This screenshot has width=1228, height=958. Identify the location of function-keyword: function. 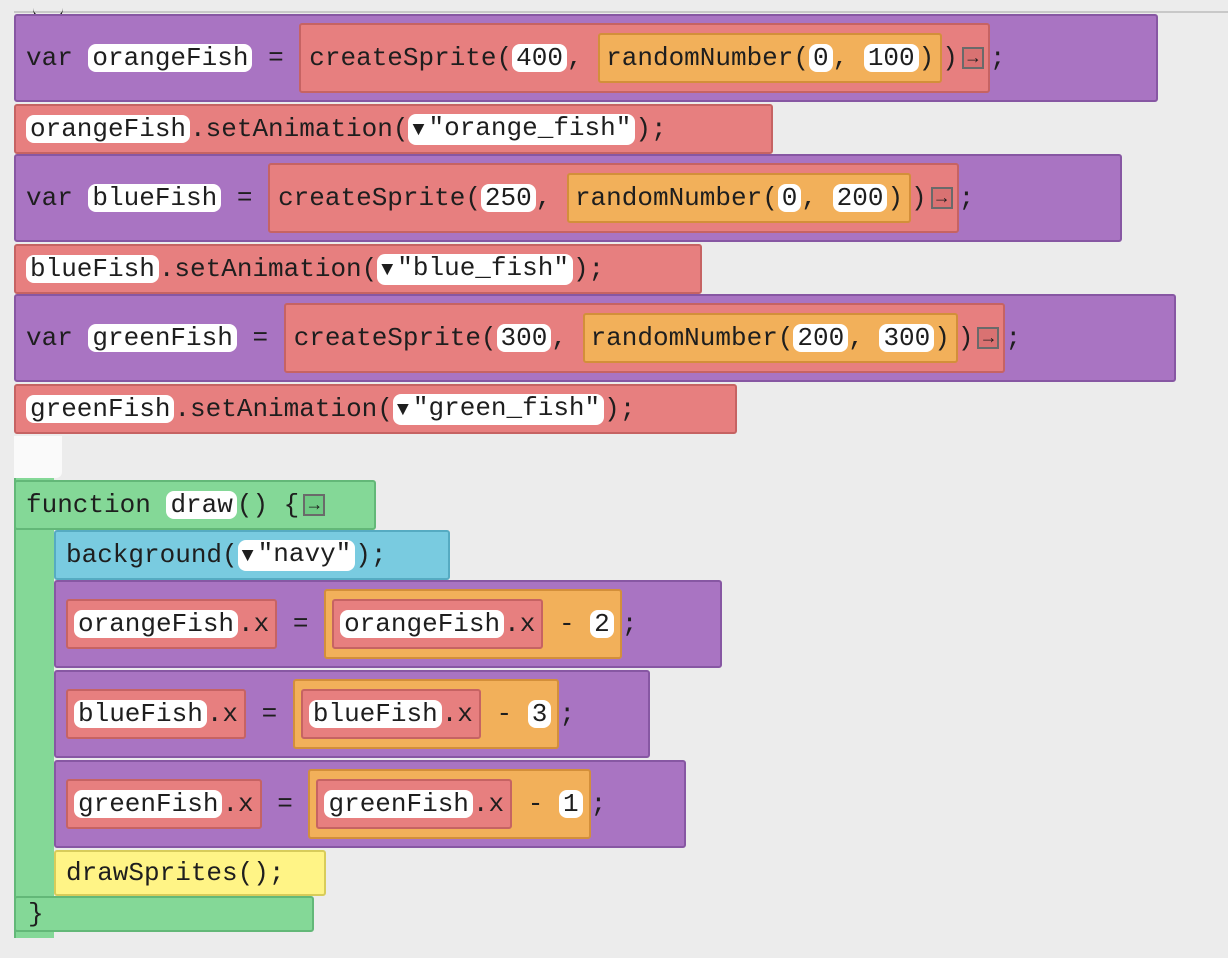
(88, 505).